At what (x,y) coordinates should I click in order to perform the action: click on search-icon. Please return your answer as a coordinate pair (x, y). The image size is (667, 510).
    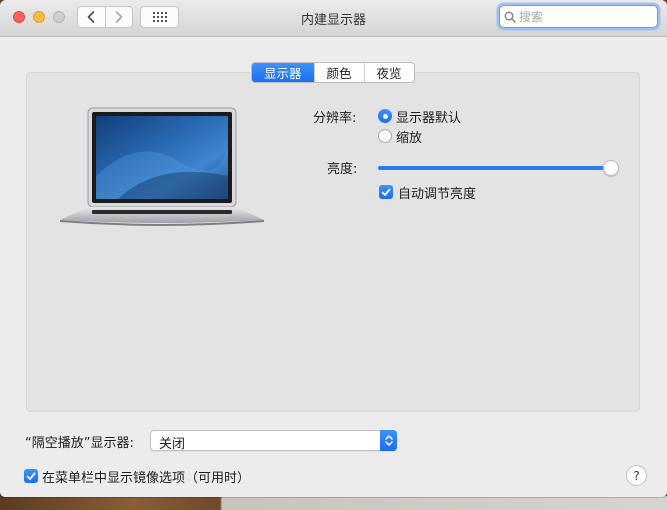
    Looking at the image, I should click on (510, 17).